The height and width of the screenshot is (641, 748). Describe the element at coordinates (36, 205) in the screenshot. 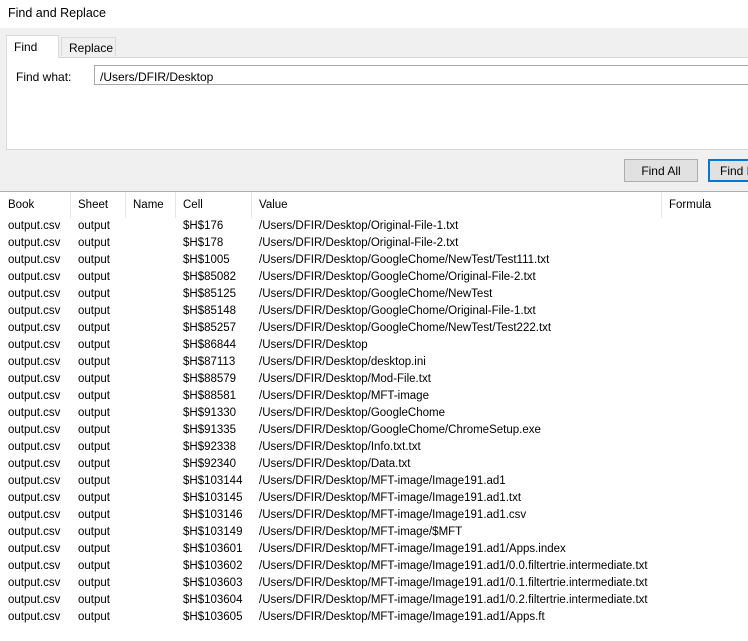

I see `column-header-book: Book` at that location.